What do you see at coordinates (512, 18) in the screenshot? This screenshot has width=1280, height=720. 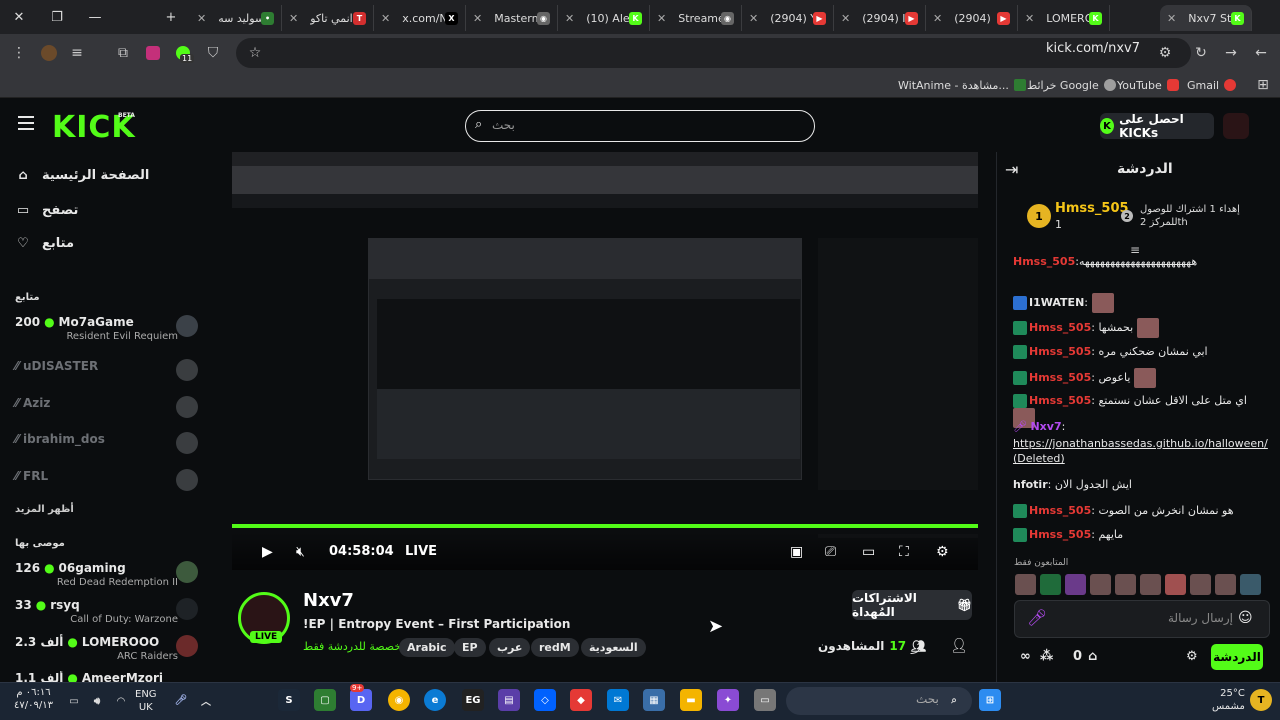 I see `browser-tab: ✕ Masterm◉` at bounding box center [512, 18].